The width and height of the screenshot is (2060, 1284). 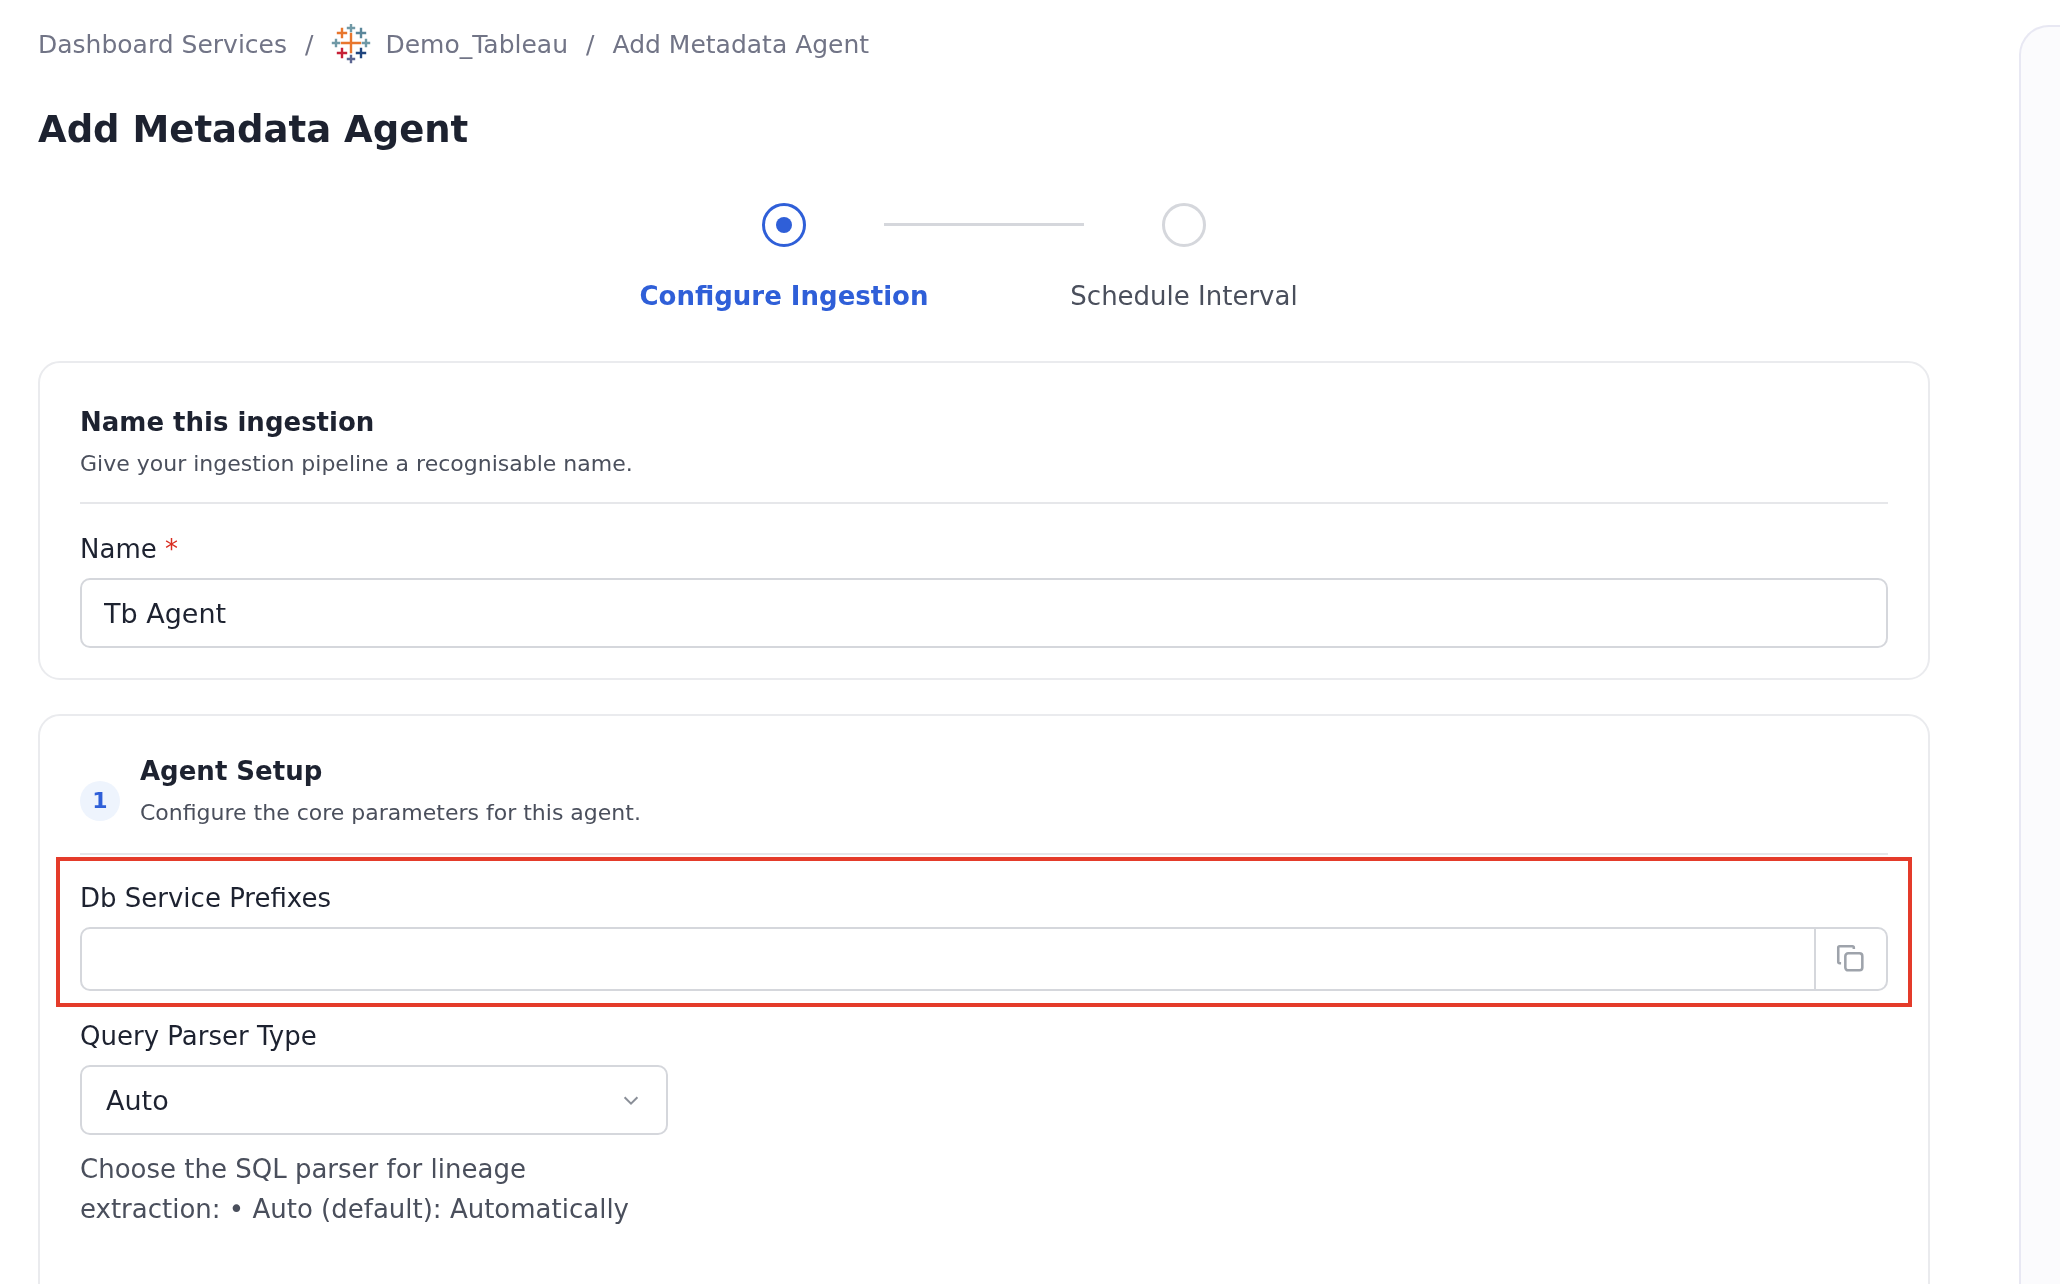 I want to click on section-title: Name this ingestion, so click(x=228, y=422).